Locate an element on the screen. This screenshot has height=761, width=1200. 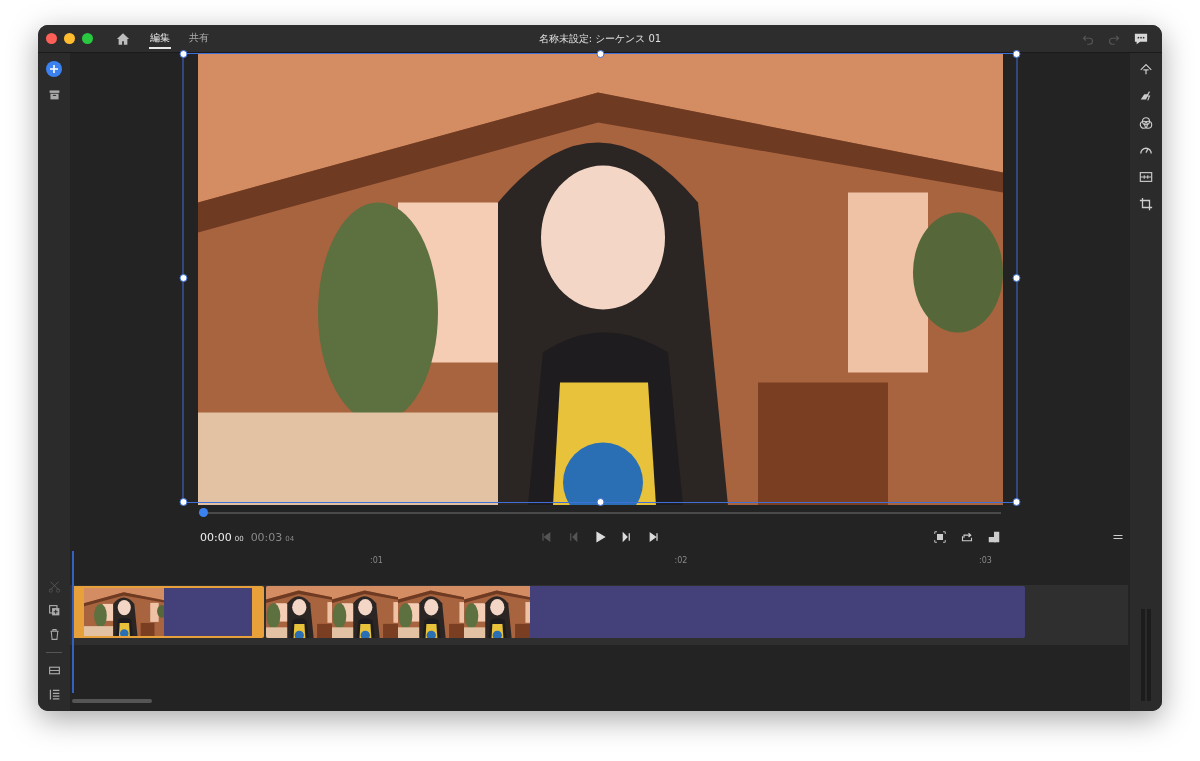
tab: 共有 is located at coordinates (199, 38).